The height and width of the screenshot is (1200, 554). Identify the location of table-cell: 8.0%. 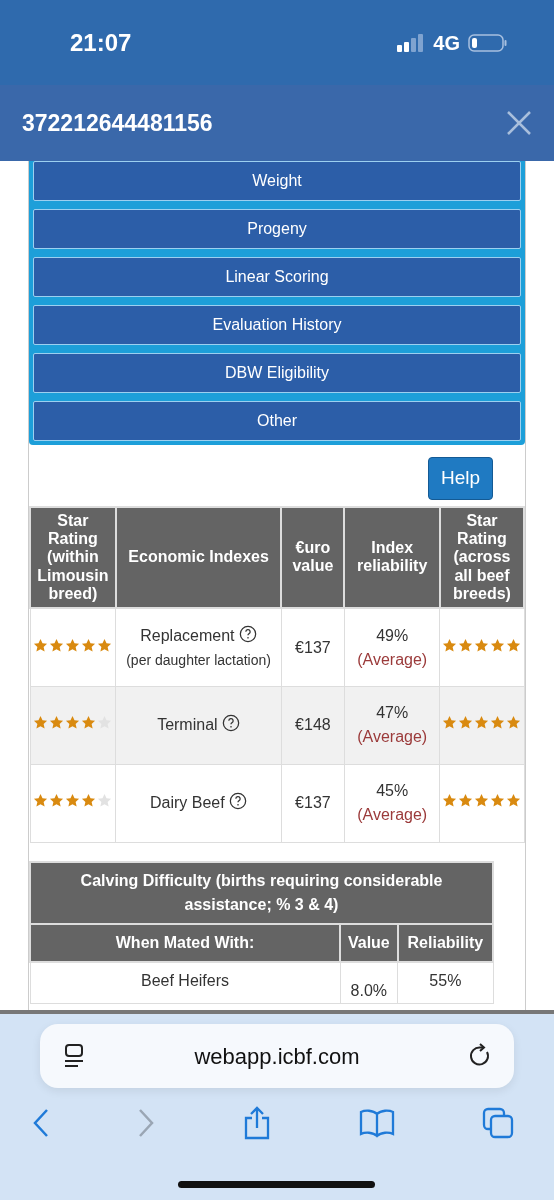
(369, 990).